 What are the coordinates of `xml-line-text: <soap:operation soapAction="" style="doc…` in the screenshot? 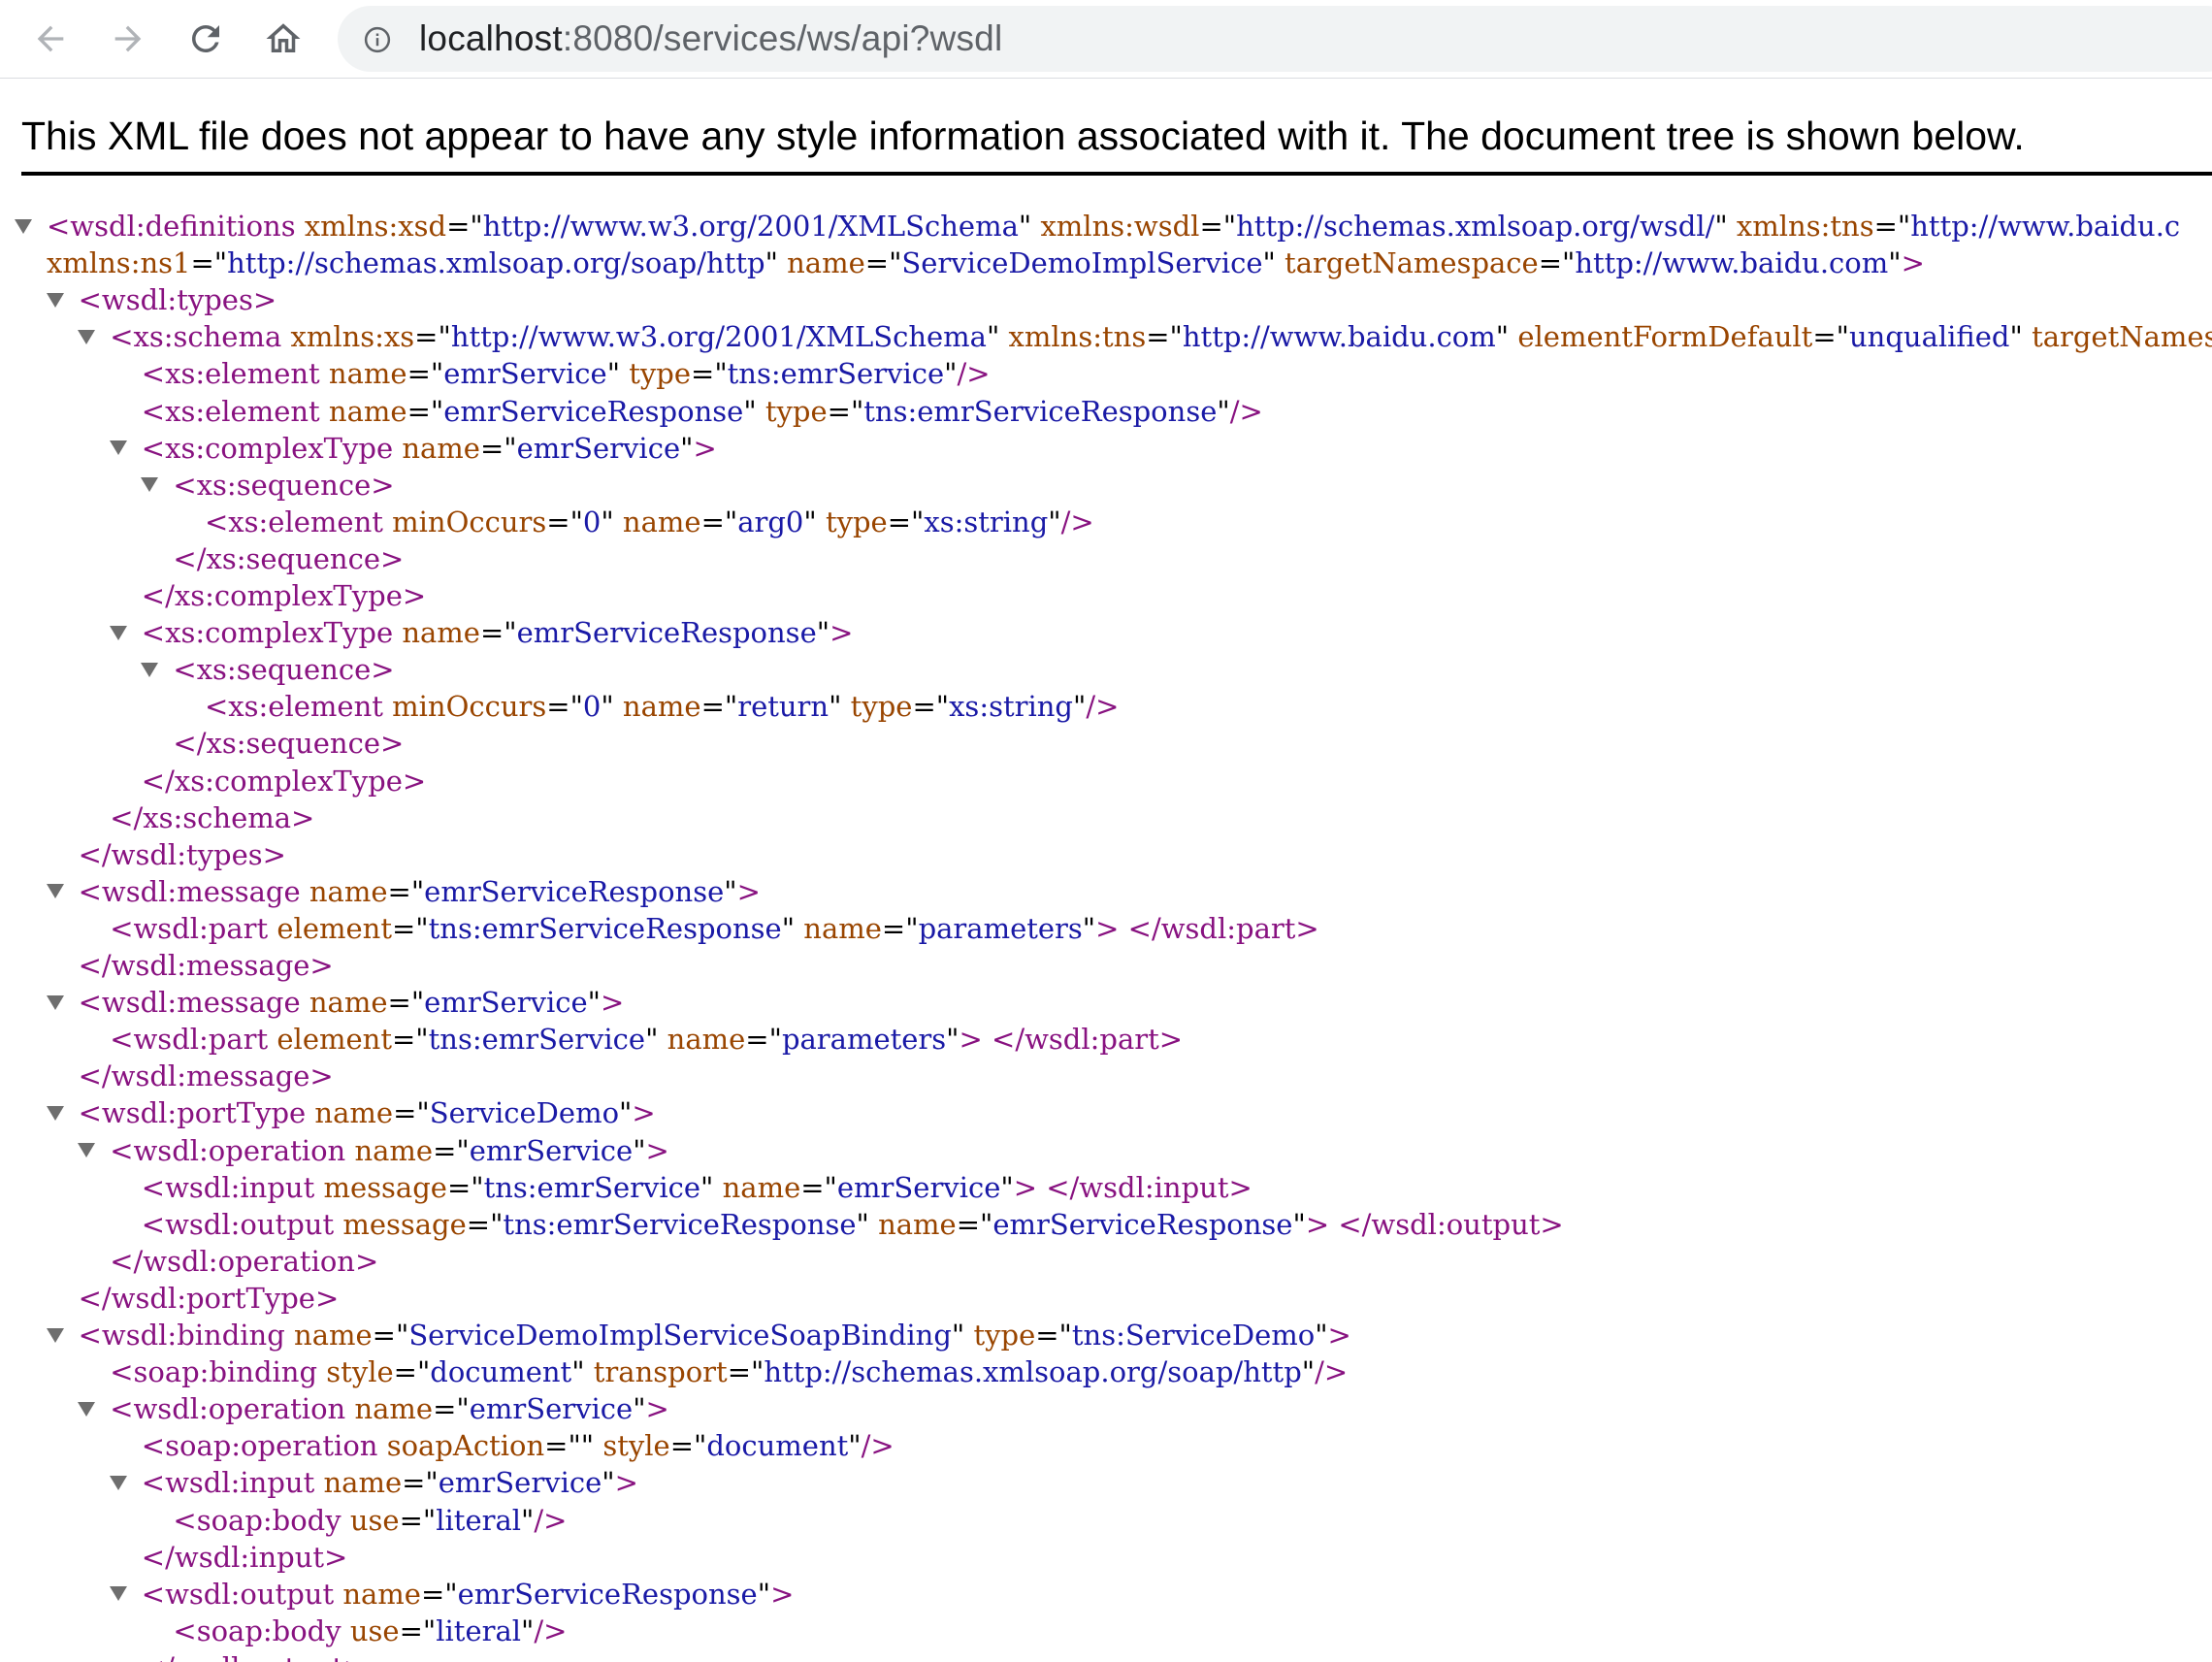 It's located at (518, 1445).